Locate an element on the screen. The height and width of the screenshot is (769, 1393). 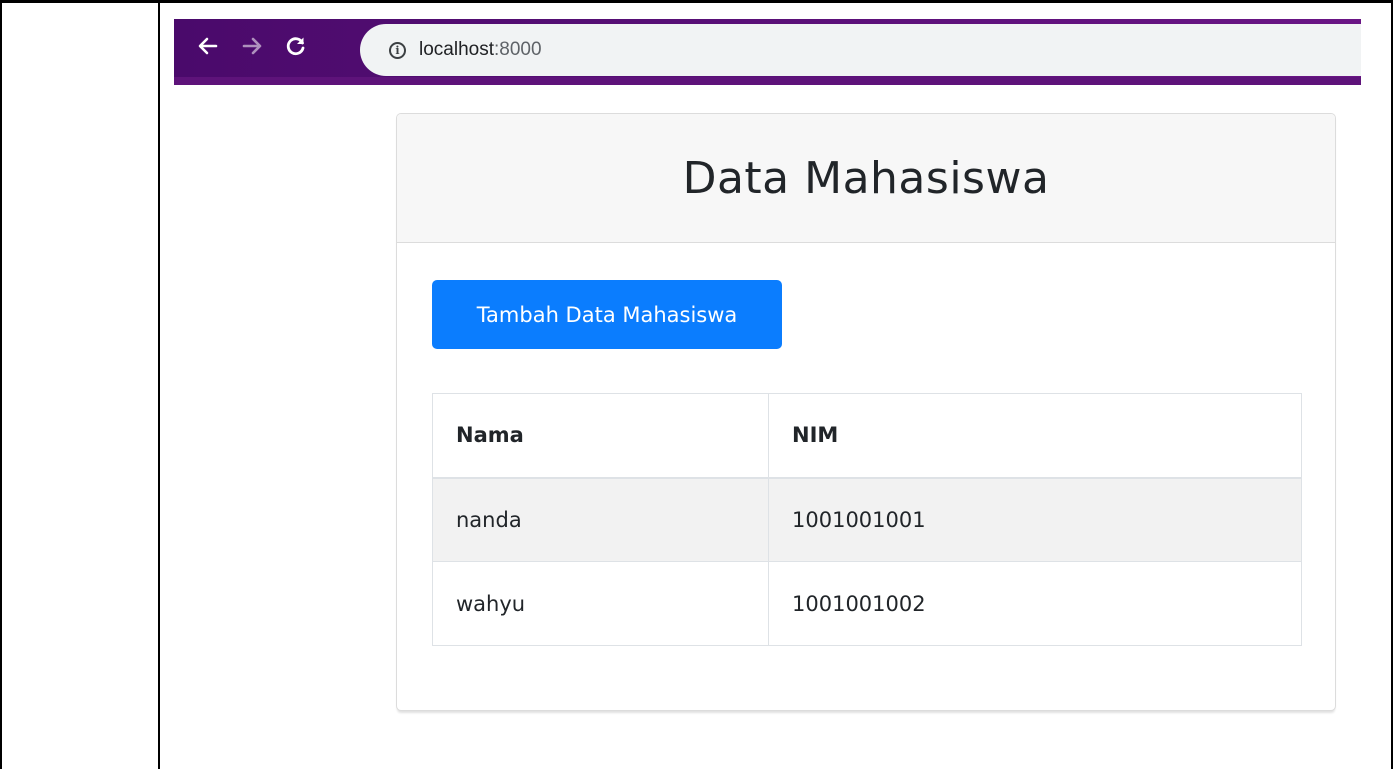
arrow-left-icon is located at coordinates (208, 46).